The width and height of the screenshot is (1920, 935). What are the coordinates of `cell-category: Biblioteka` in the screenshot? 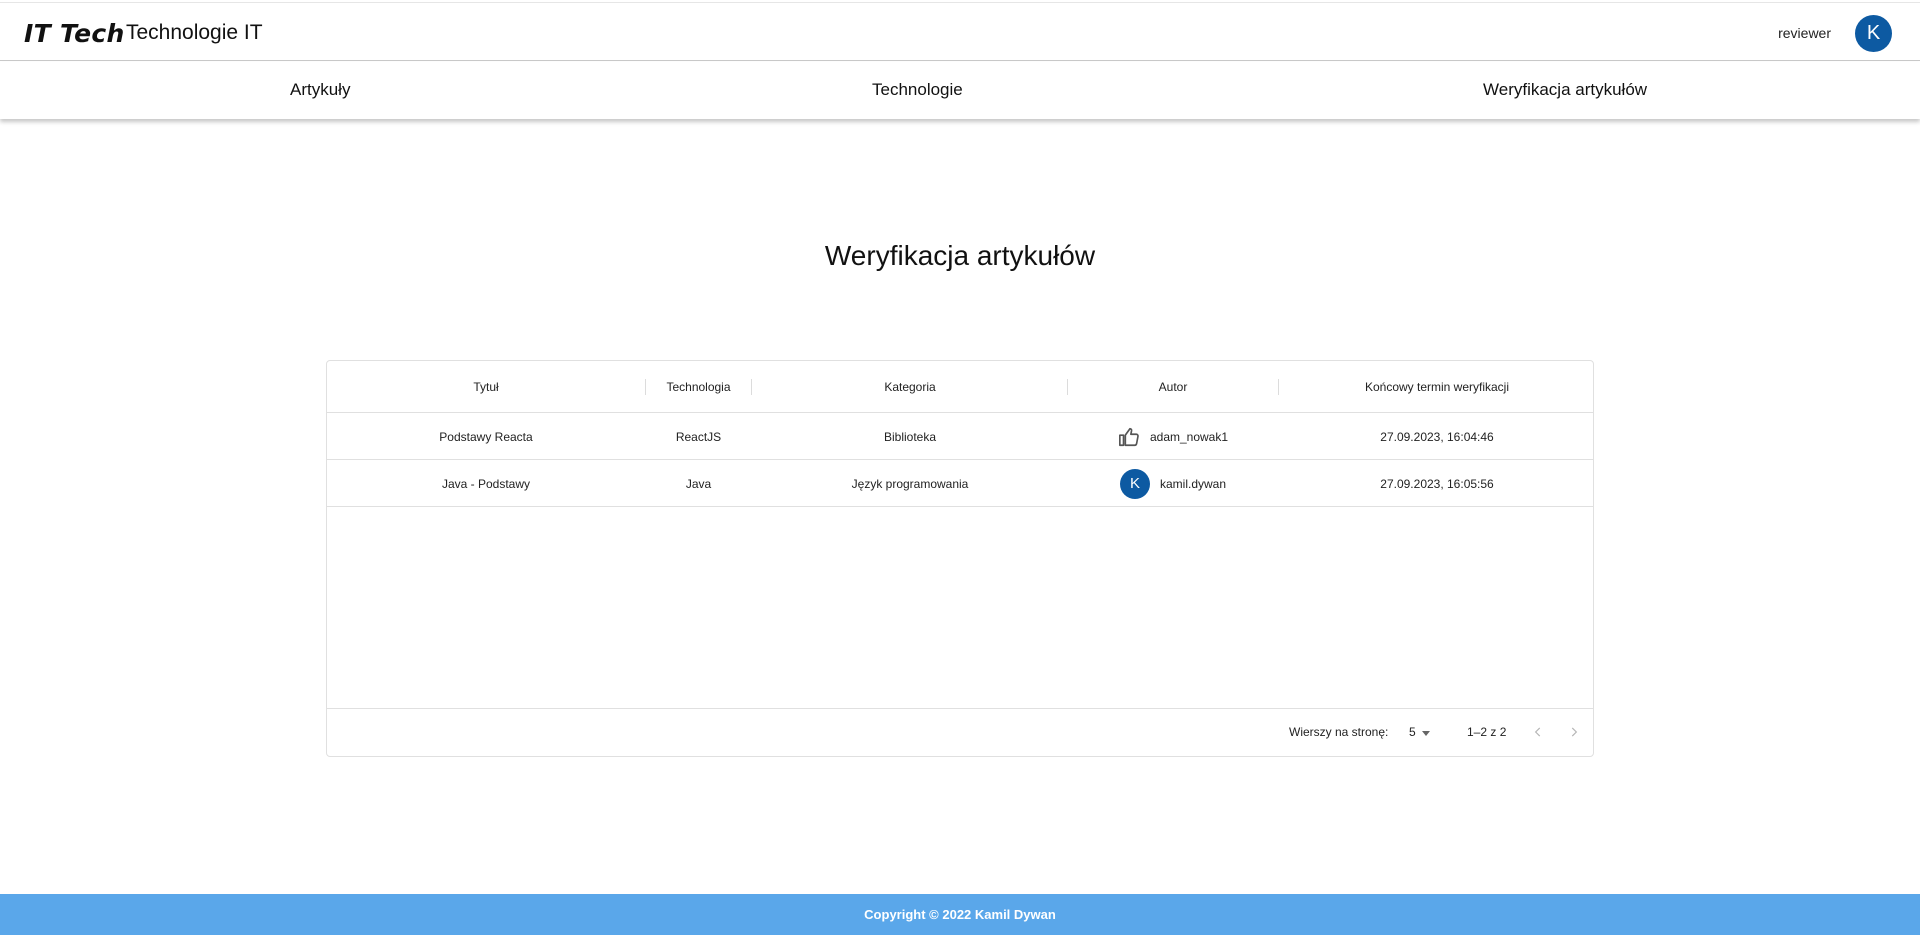 It's located at (910, 436).